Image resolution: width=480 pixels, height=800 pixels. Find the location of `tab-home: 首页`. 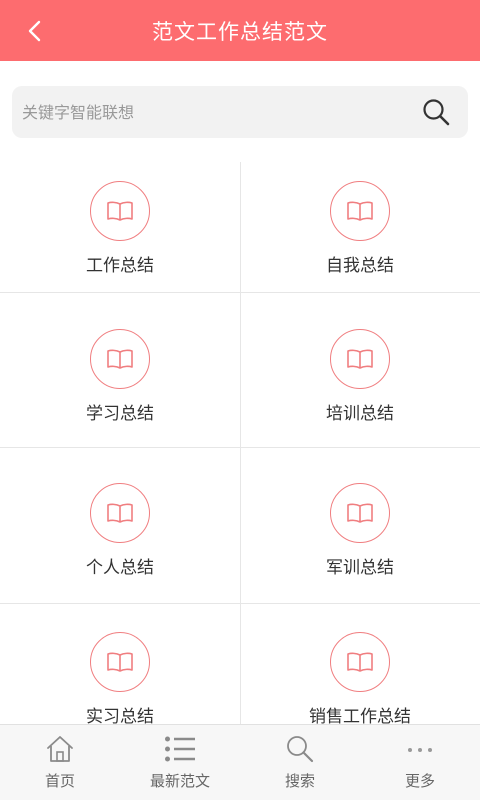

tab-home: 首页 is located at coordinates (60, 762).